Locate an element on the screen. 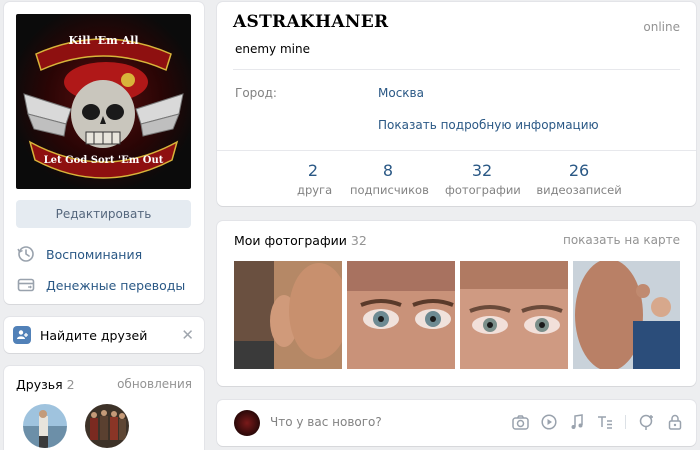 This screenshot has width=700, height=450. sidebar-item-memories: Воспоминания is located at coordinates (79, 254).